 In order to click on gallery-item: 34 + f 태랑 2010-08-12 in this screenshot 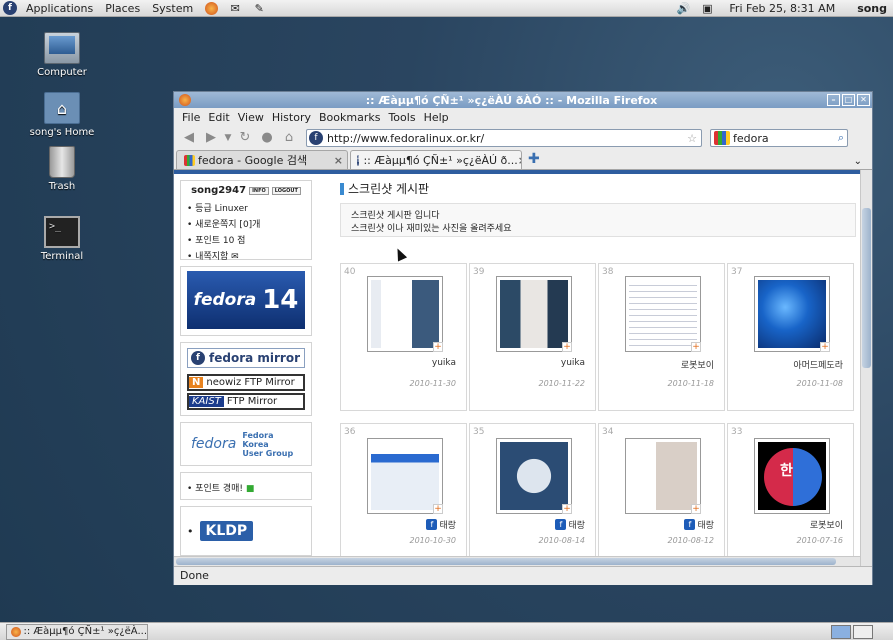, I will do `click(661, 494)`.